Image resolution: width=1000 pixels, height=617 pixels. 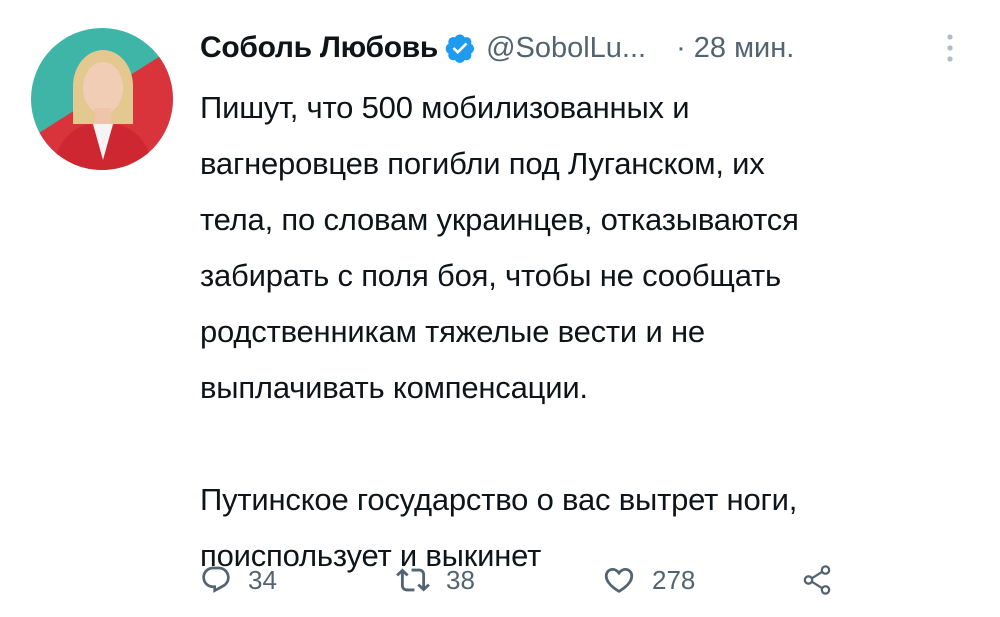 What do you see at coordinates (413, 580) in the screenshot?
I see `retweet-icon` at bounding box center [413, 580].